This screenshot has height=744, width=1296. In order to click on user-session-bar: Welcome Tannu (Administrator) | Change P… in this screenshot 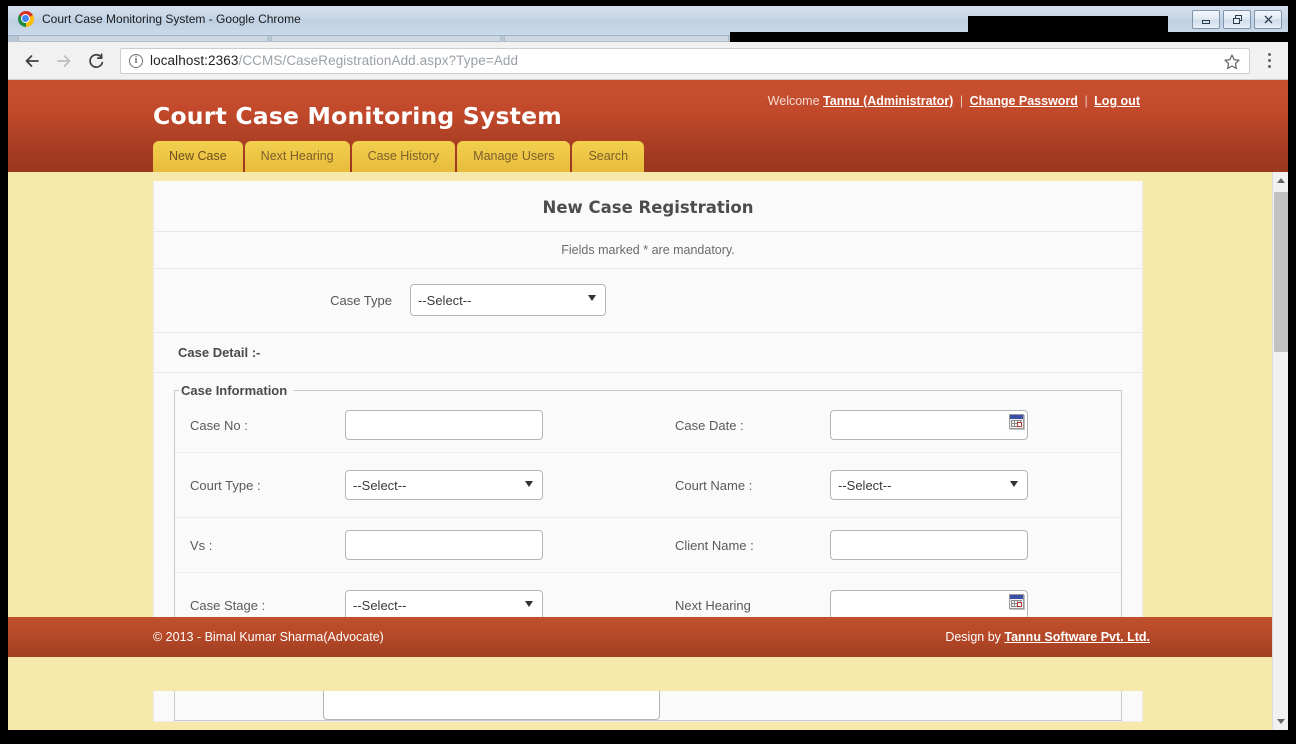, I will do `click(954, 101)`.